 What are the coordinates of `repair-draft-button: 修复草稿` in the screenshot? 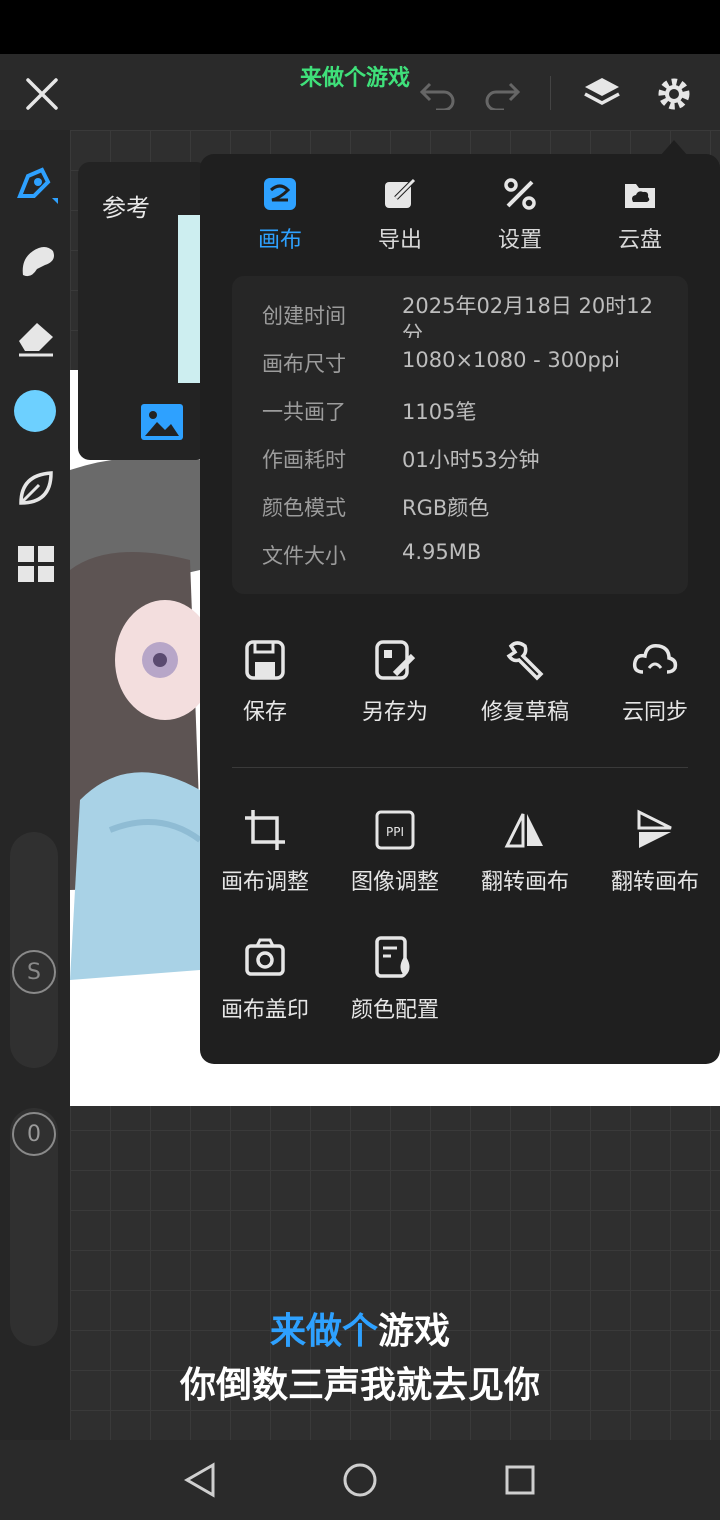 It's located at (525, 682).